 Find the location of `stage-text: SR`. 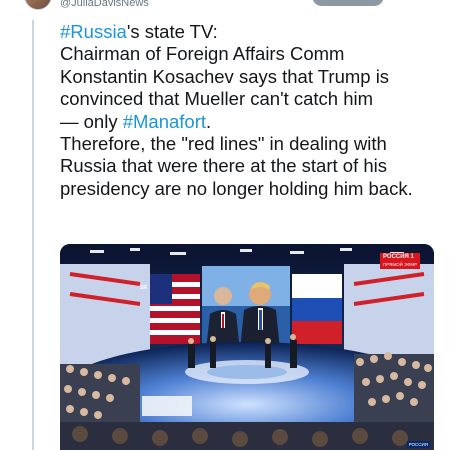

stage-text: SR is located at coordinates (143, 288).